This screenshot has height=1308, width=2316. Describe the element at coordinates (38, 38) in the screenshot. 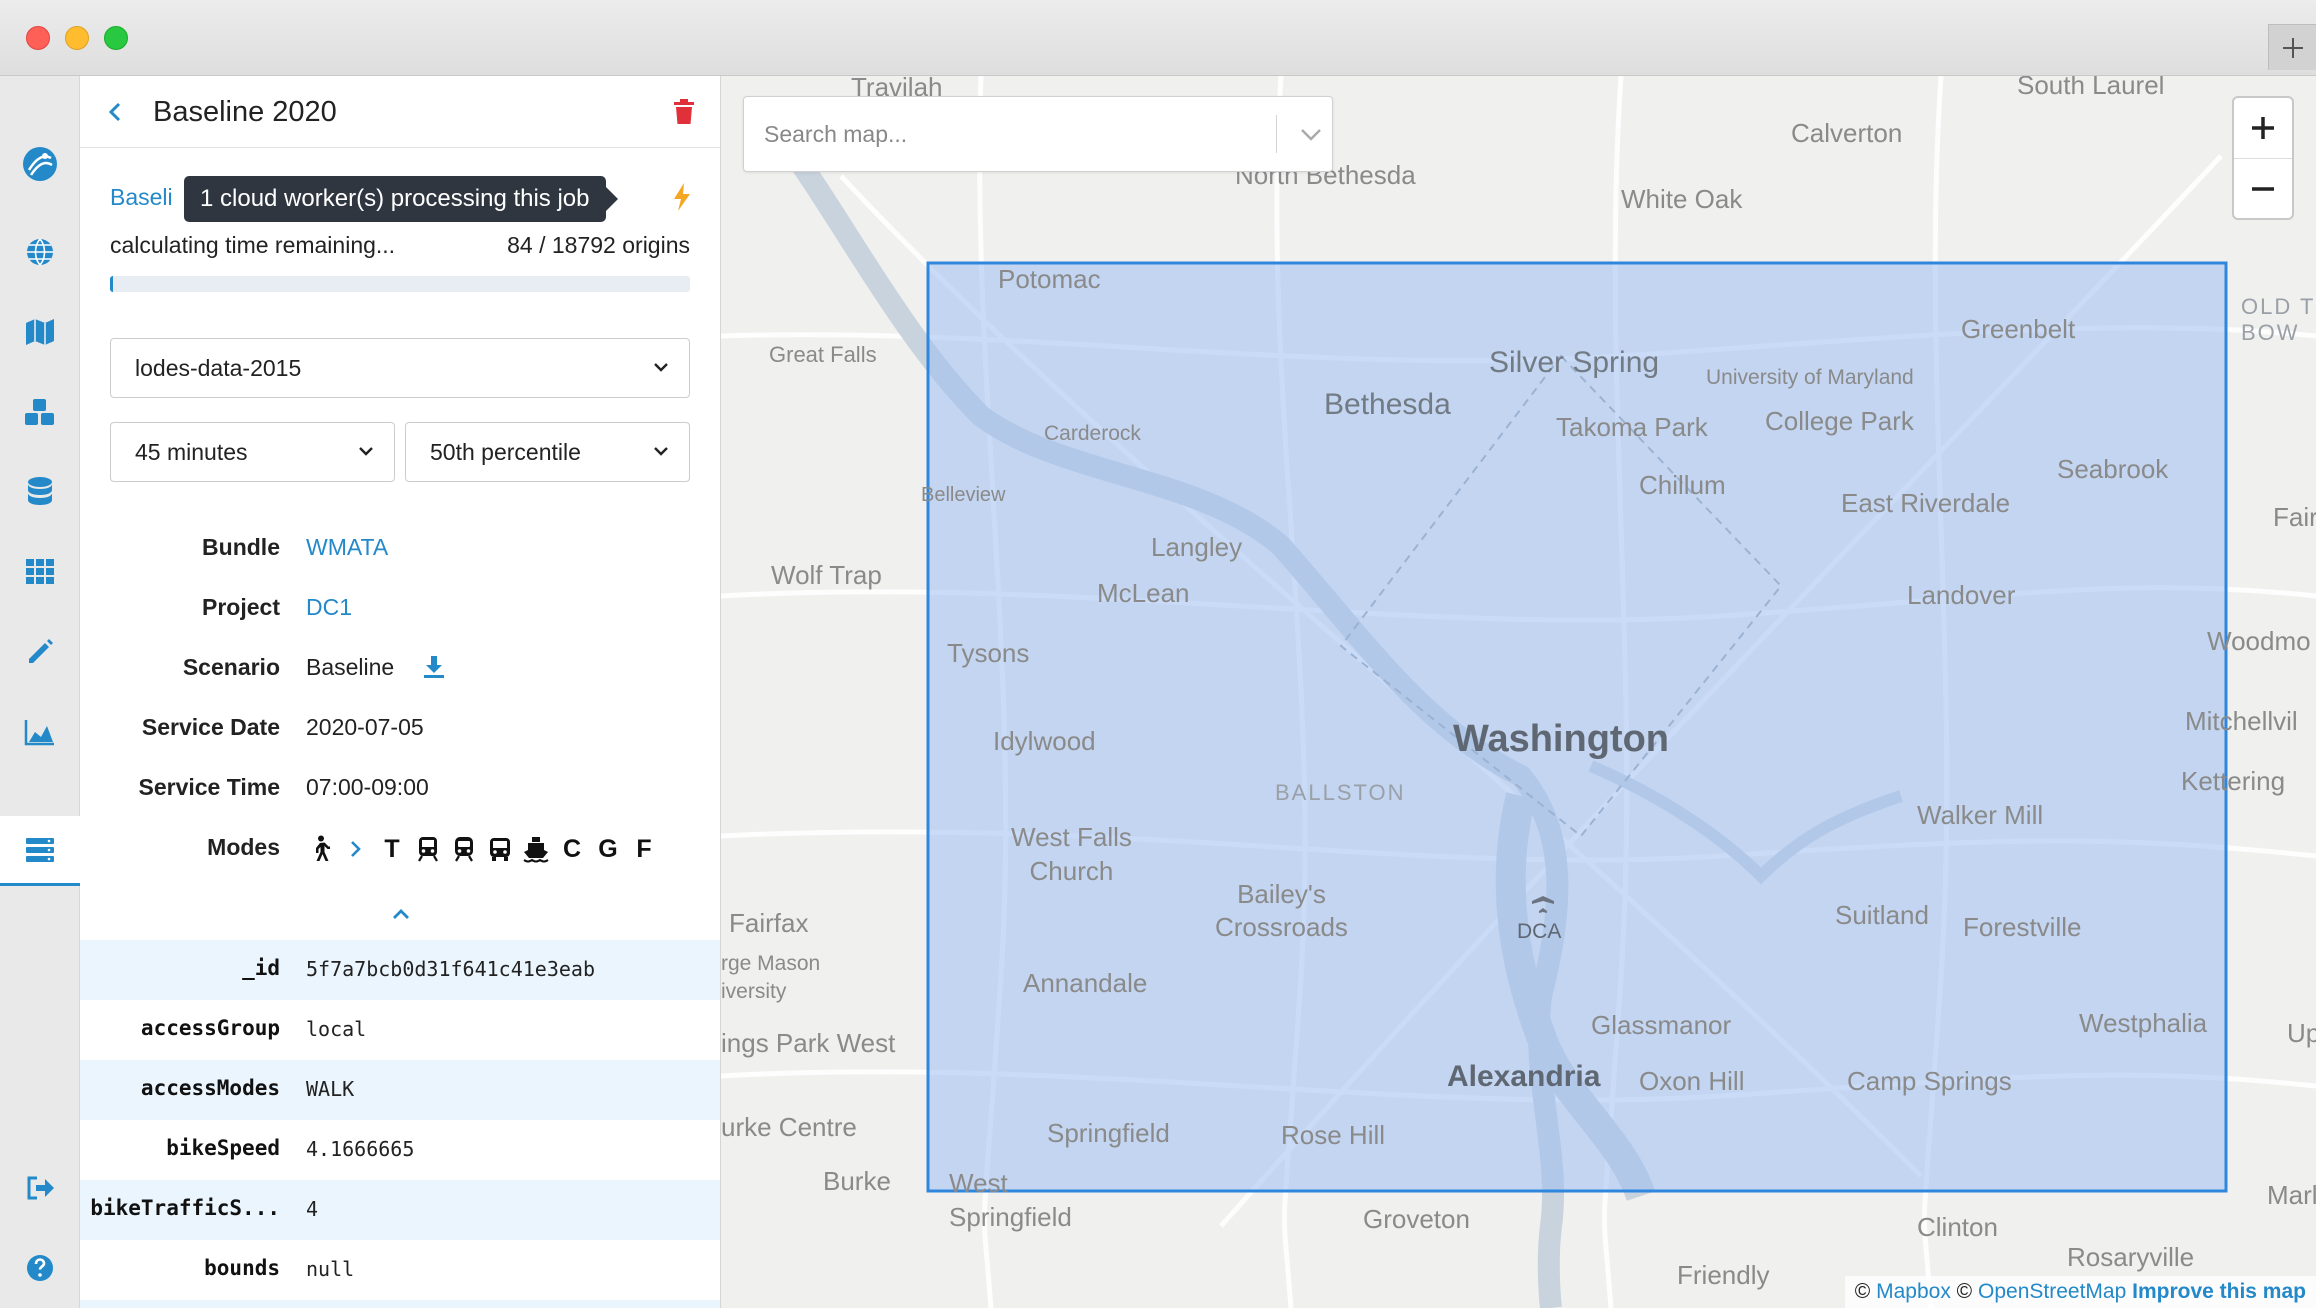

I see `close-window-button` at that location.